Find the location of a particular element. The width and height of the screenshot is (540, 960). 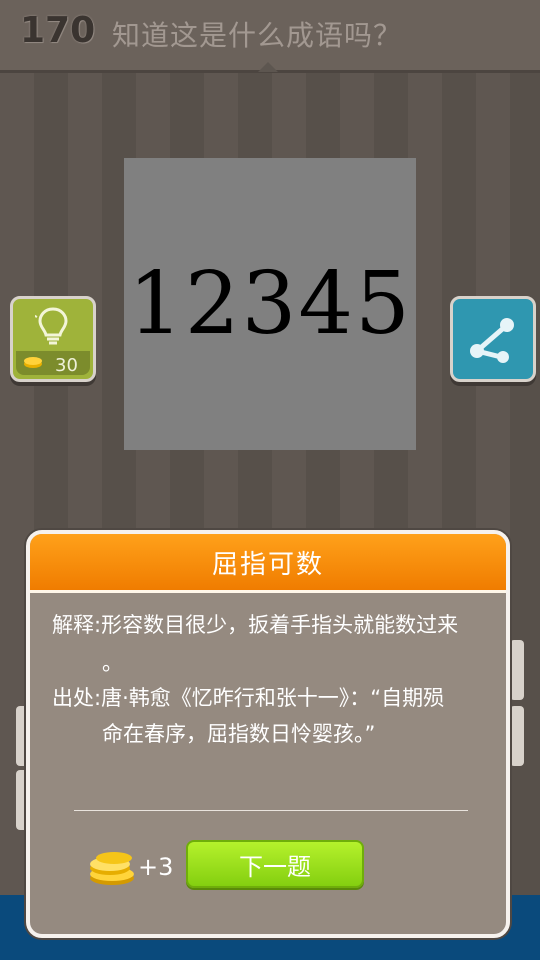

next-question-button: 下一题 is located at coordinates (275, 864).